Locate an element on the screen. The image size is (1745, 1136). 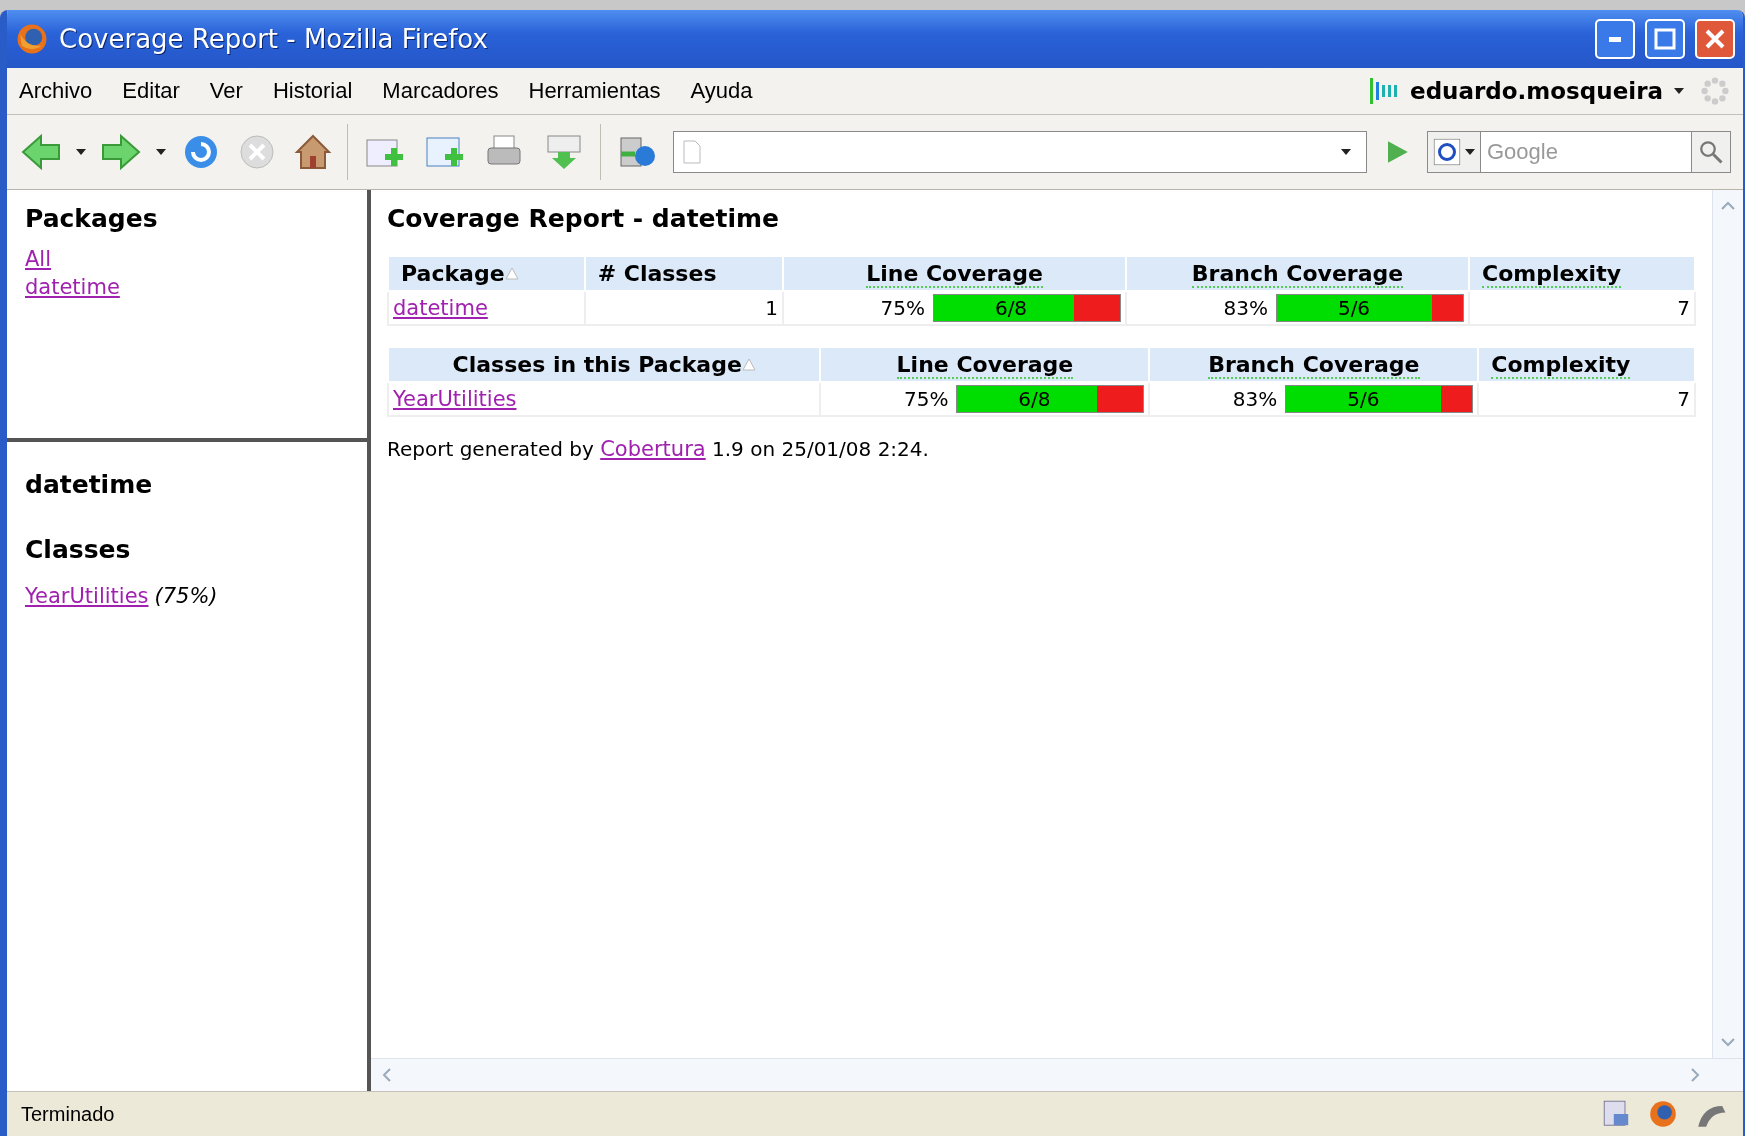
menu-item: Ayuda is located at coordinates (721, 91).